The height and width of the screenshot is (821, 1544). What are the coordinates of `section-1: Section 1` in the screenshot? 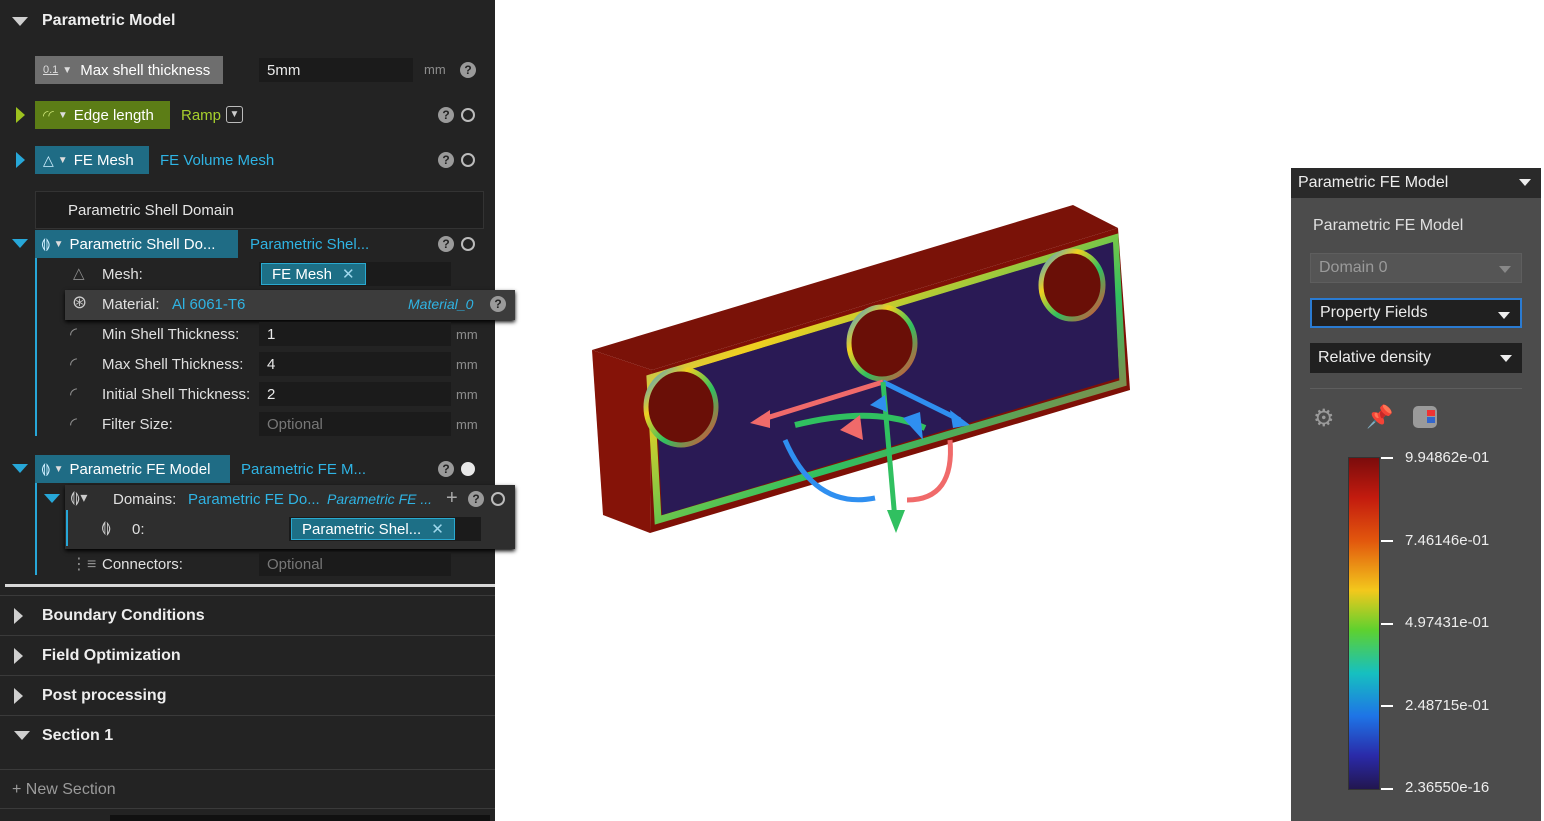 It's located at (247, 735).